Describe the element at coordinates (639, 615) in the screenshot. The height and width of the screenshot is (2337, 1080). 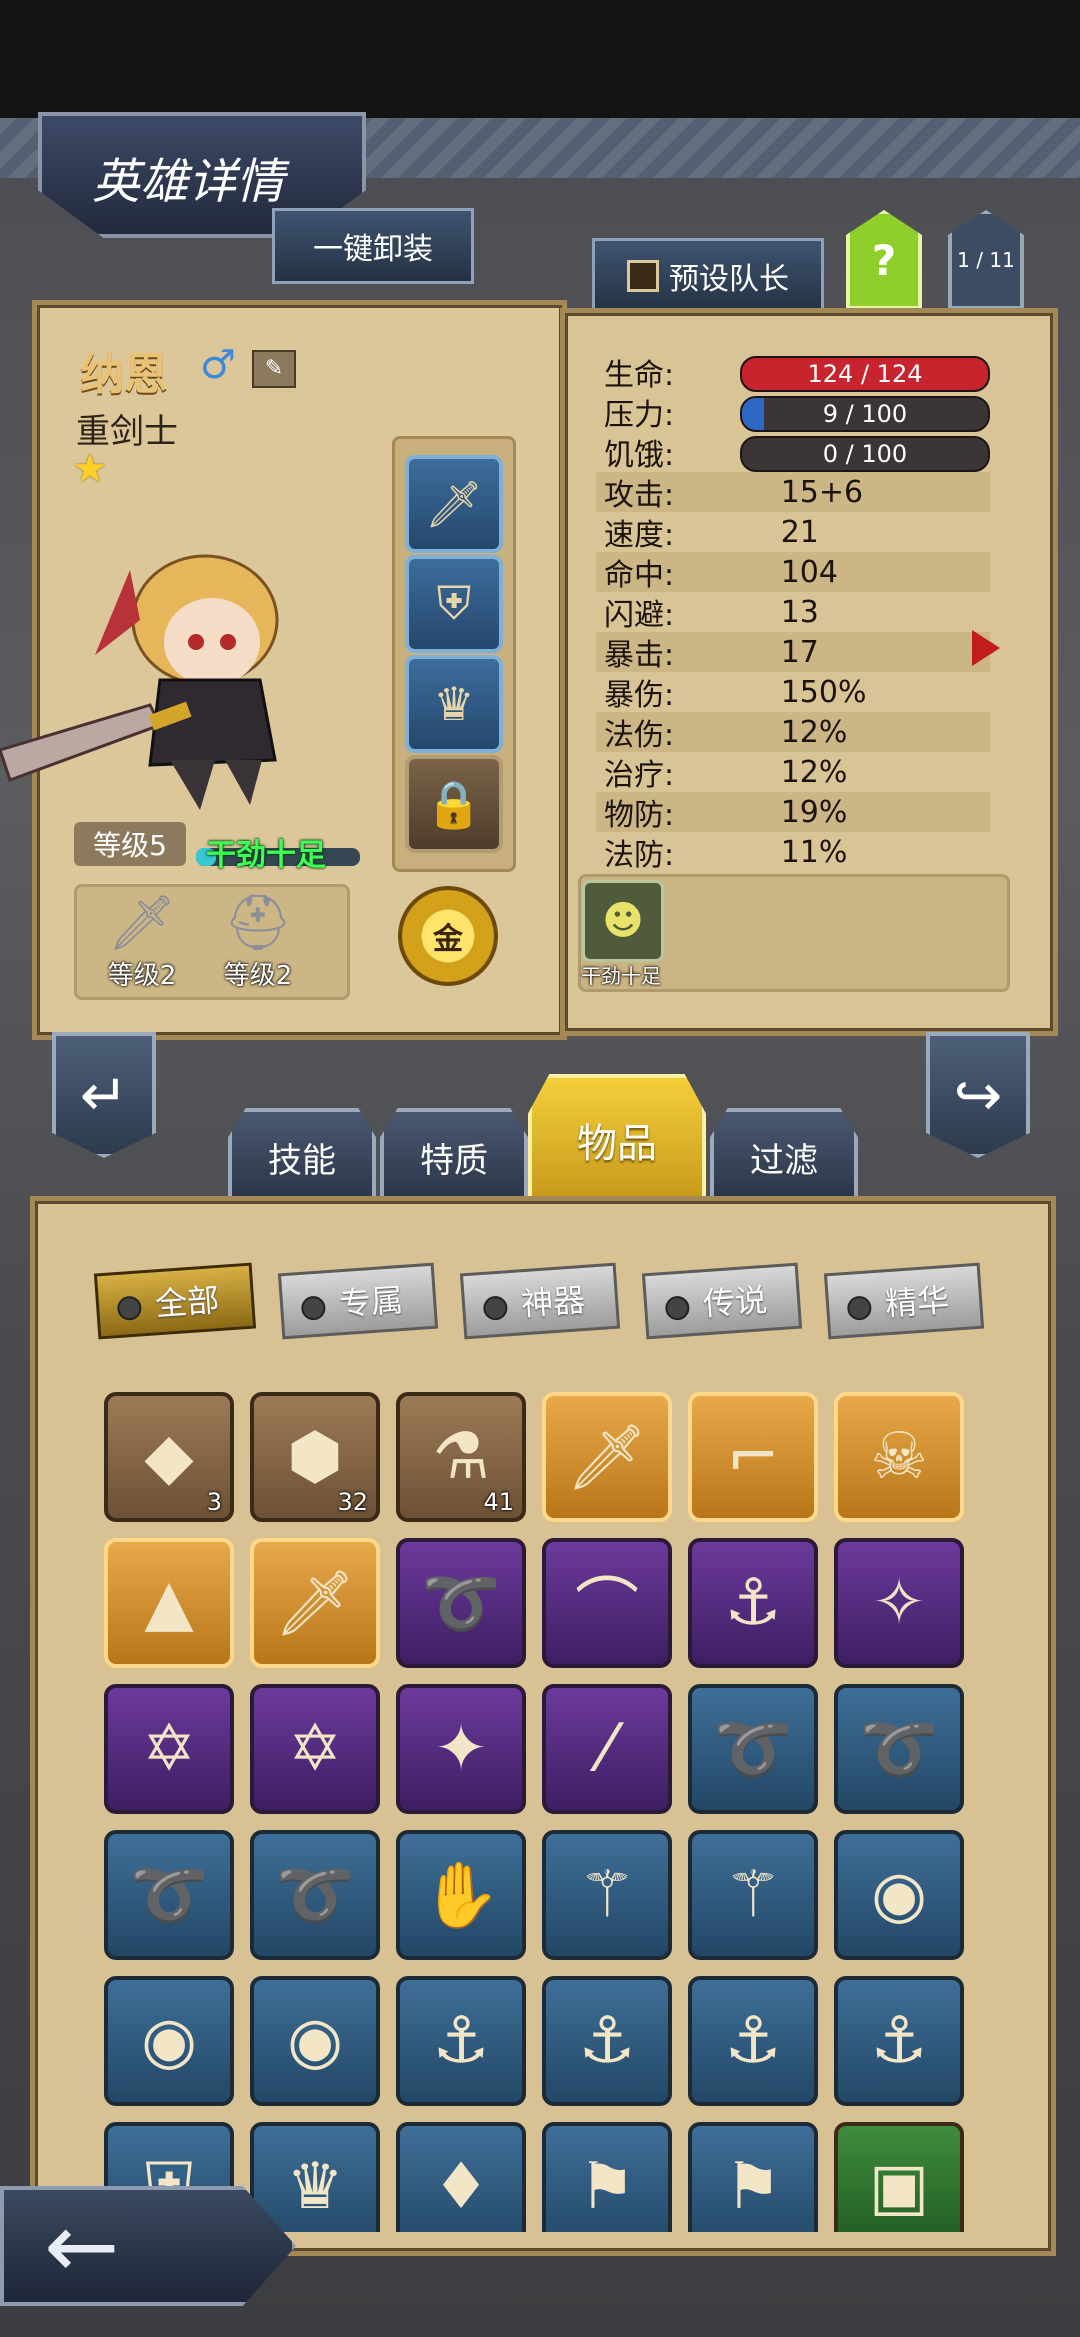
I see `stat-label: 闪避:` at that location.